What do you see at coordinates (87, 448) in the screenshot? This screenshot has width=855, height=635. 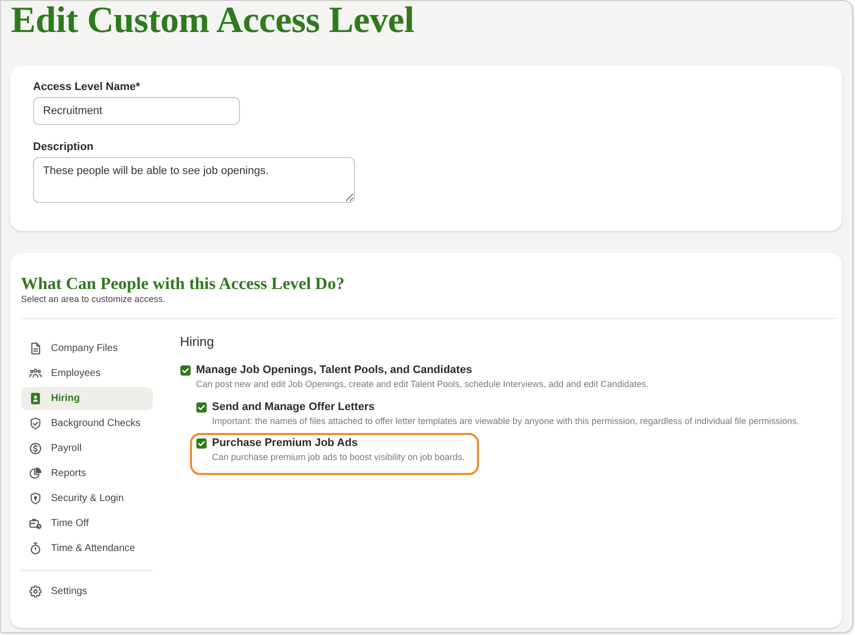 I see `sidebar-item: Payroll` at bounding box center [87, 448].